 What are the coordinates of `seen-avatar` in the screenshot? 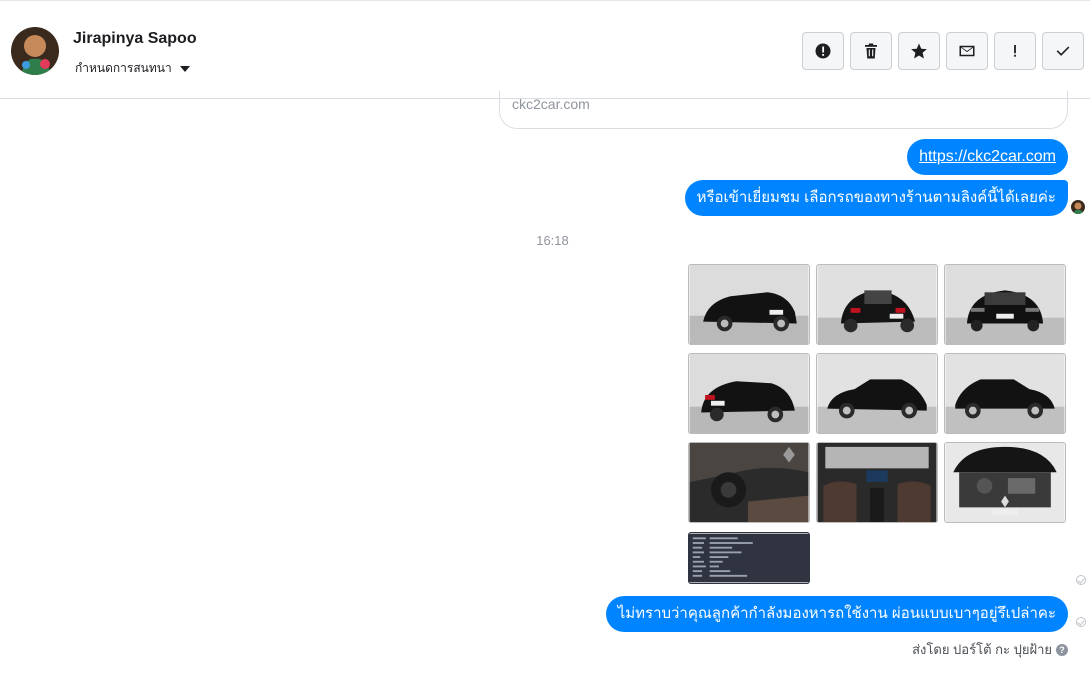 It's located at (1078, 207).